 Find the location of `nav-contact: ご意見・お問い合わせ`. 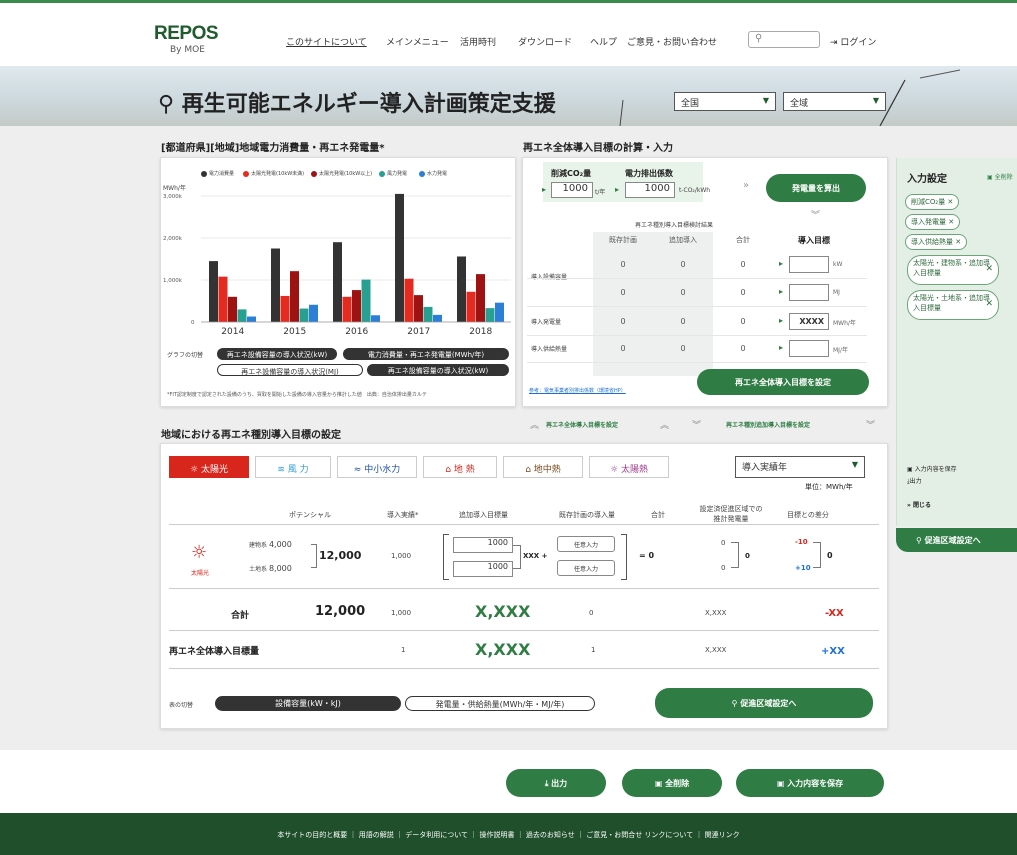

nav-contact: ご意見・お問い合わせ is located at coordinates (672, 41).